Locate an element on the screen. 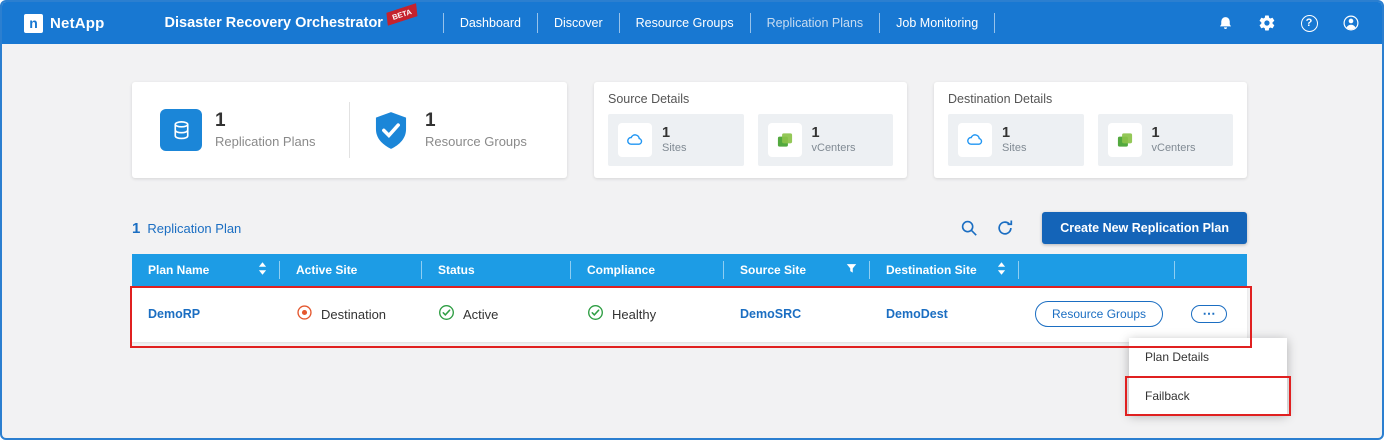 The width and height of the screenshot is (1384, 440). destination-sites-count: 1 is located at coordinates (1006, 132).